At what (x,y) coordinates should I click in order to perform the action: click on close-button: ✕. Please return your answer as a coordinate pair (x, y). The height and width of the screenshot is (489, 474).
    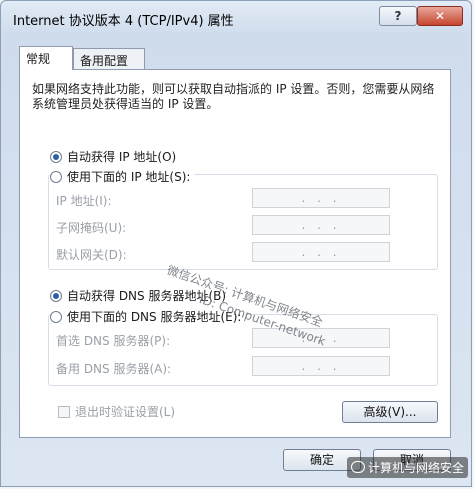
    Looking at the image, I should click on (440, 16).